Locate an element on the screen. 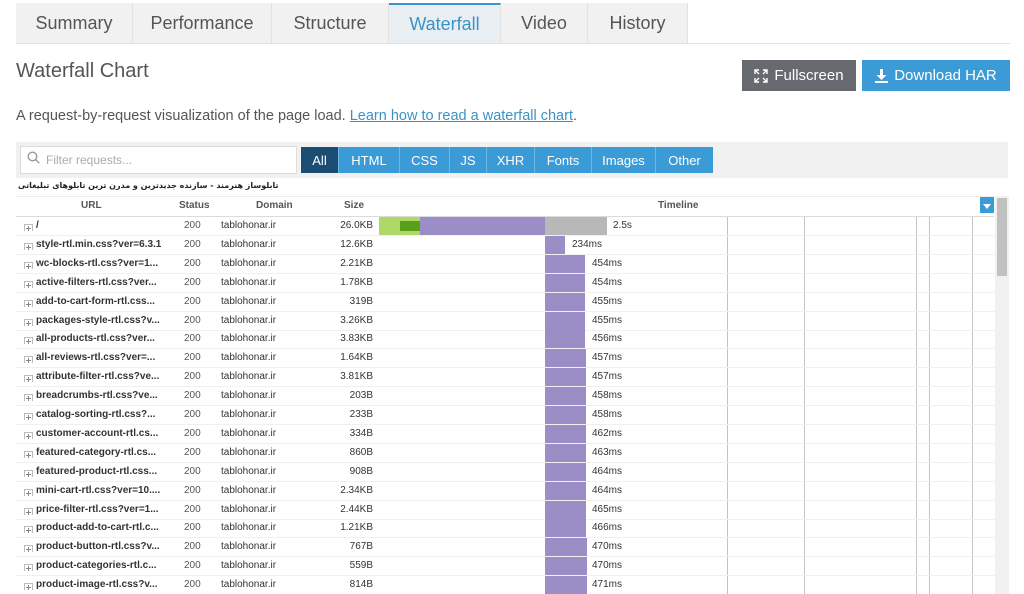 This screenshot has height=594, width=1024. filter-images: Images is located at coordinates (624, 160).